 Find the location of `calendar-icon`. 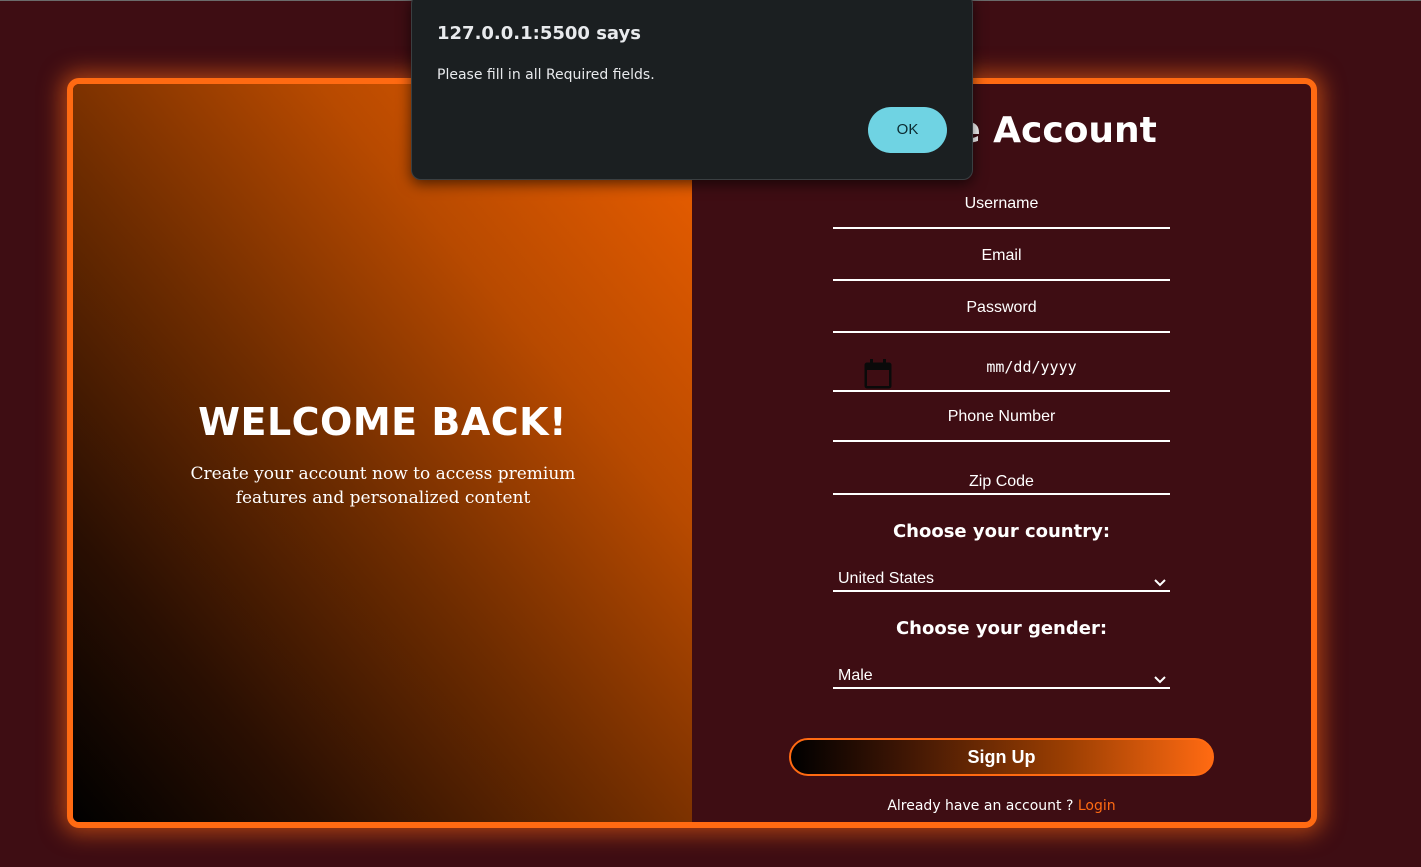

calendar-icon is located at coordinates (878, 374).